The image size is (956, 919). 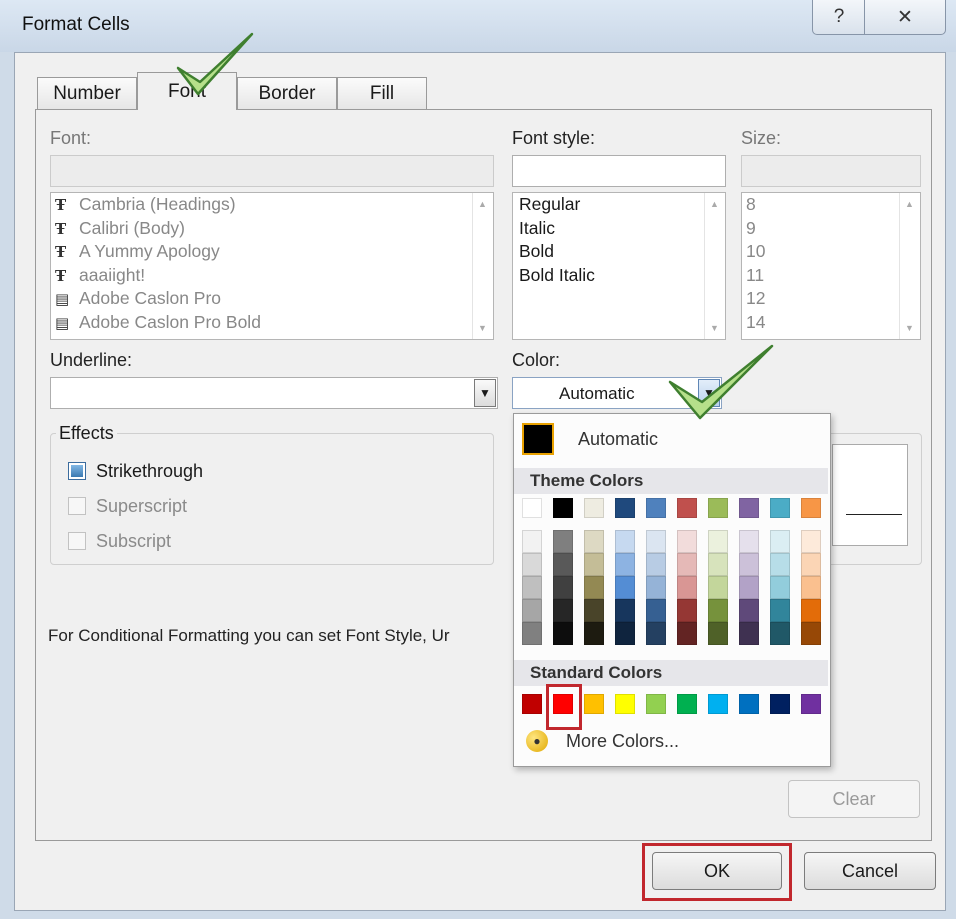 What do you see at coordinates (617, 393) in the screenshot?
I see `color-dropdown: Automatic ▼` at bounding box center [617, 393].